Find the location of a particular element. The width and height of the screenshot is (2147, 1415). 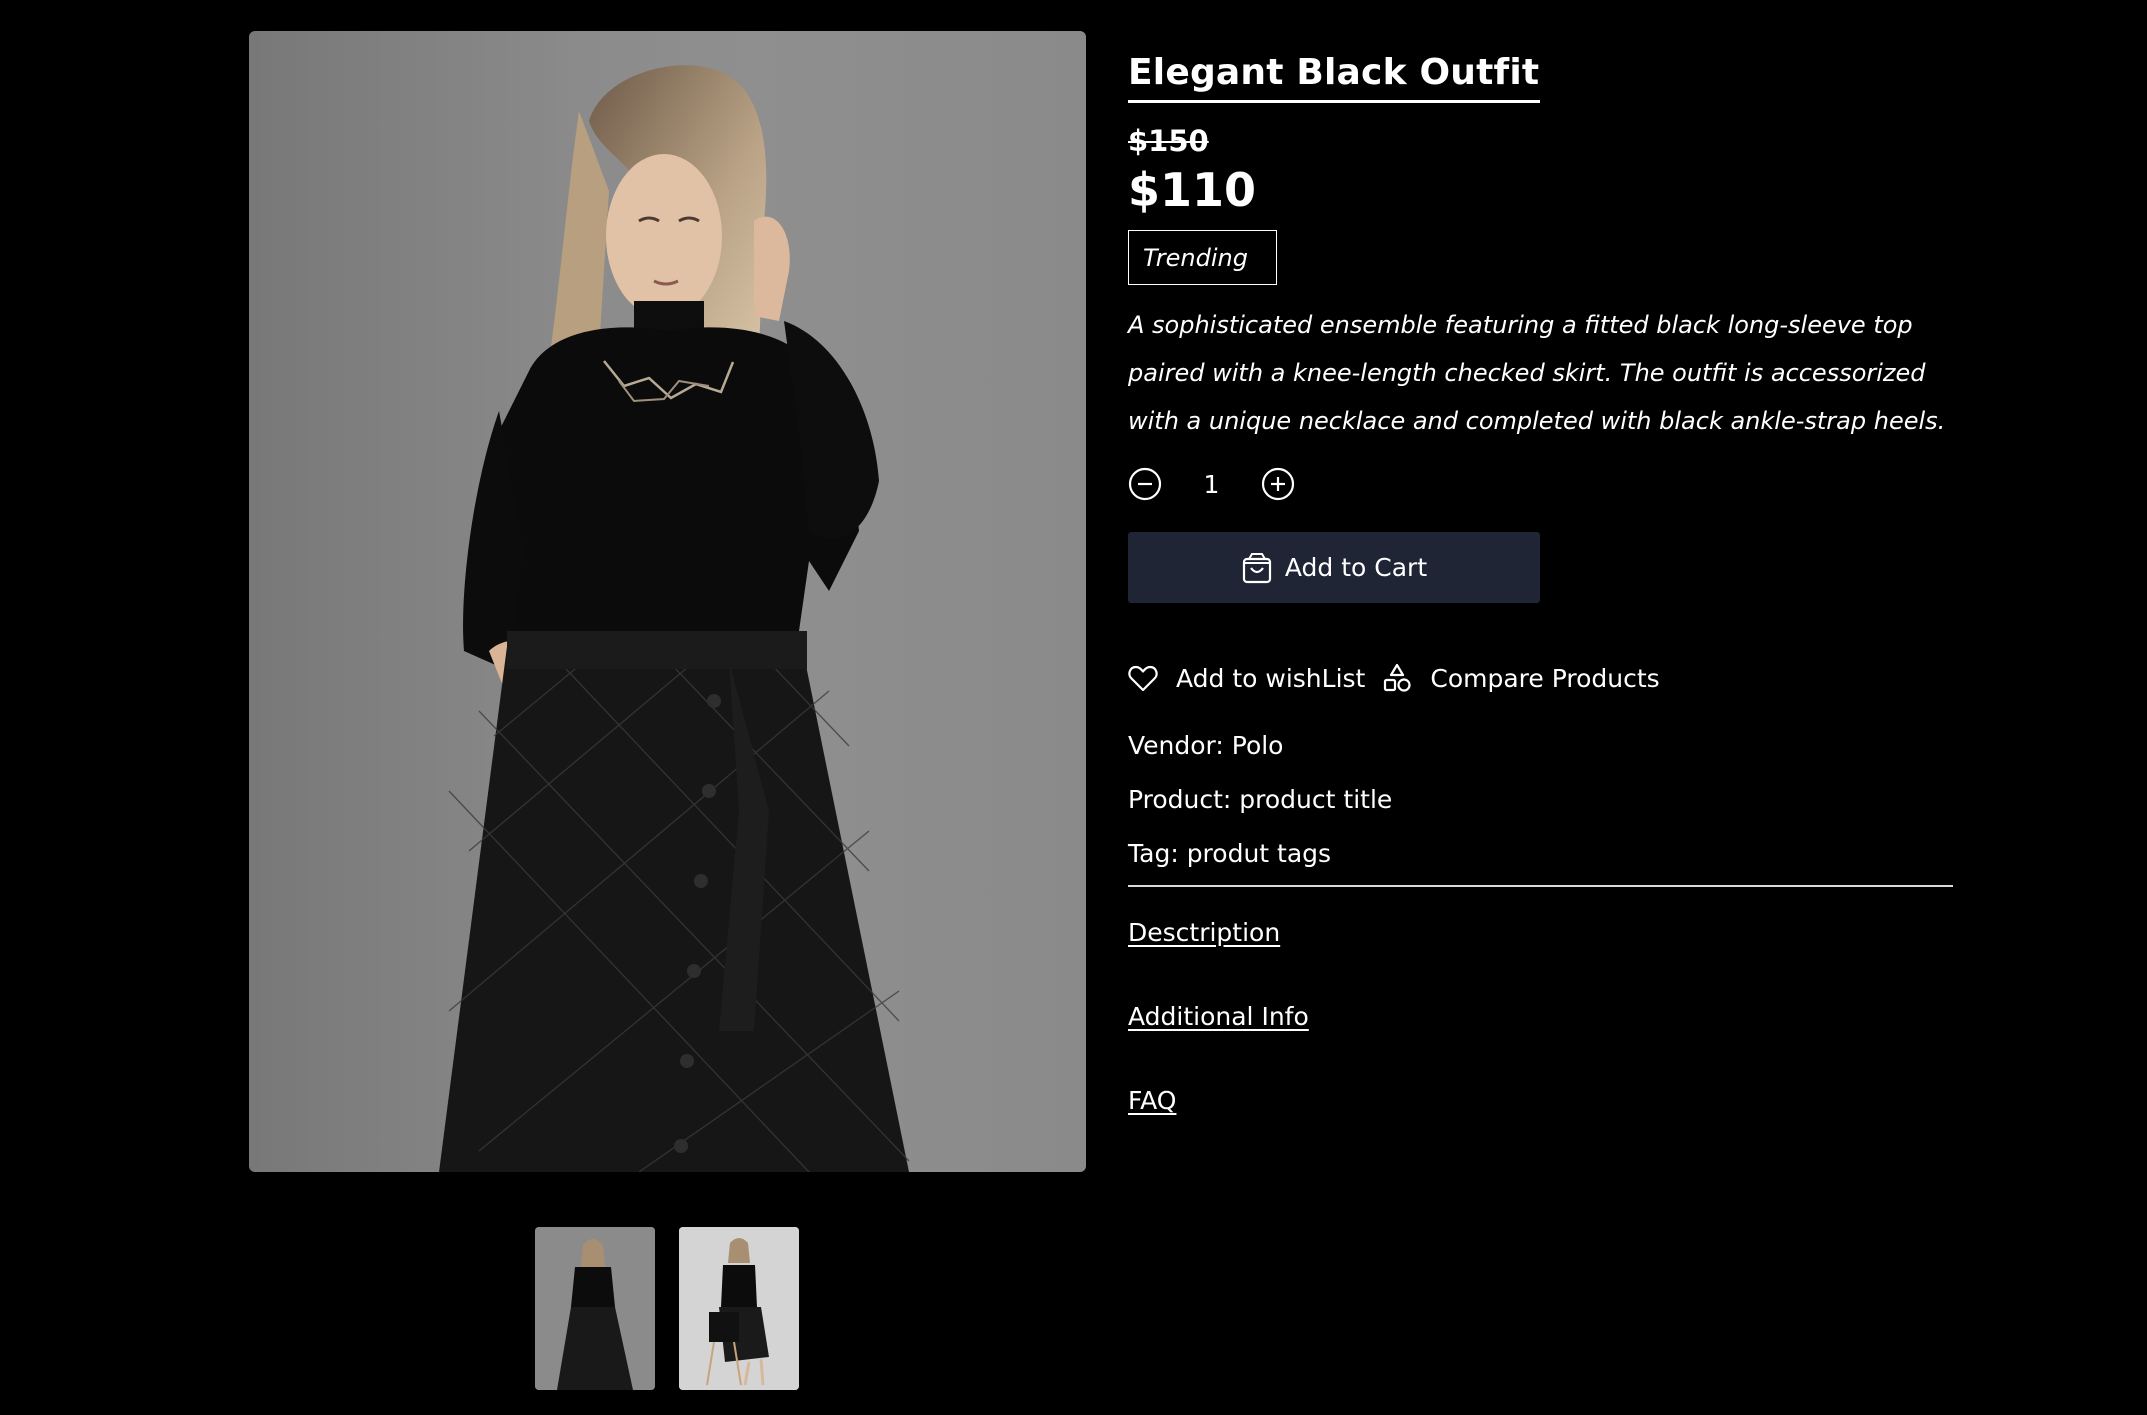

shapes-icon is located at coordinates (1397, 678).